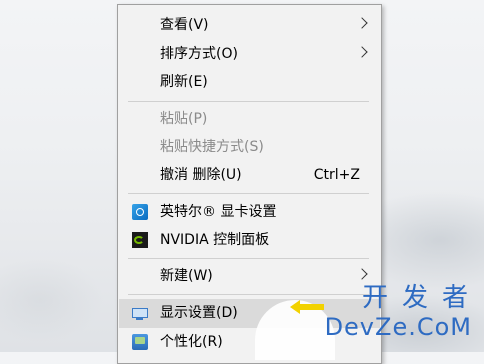  Describe the element at coordinates (140, 212) in the screenshot. I see `intel-graphics-icon` at that location.